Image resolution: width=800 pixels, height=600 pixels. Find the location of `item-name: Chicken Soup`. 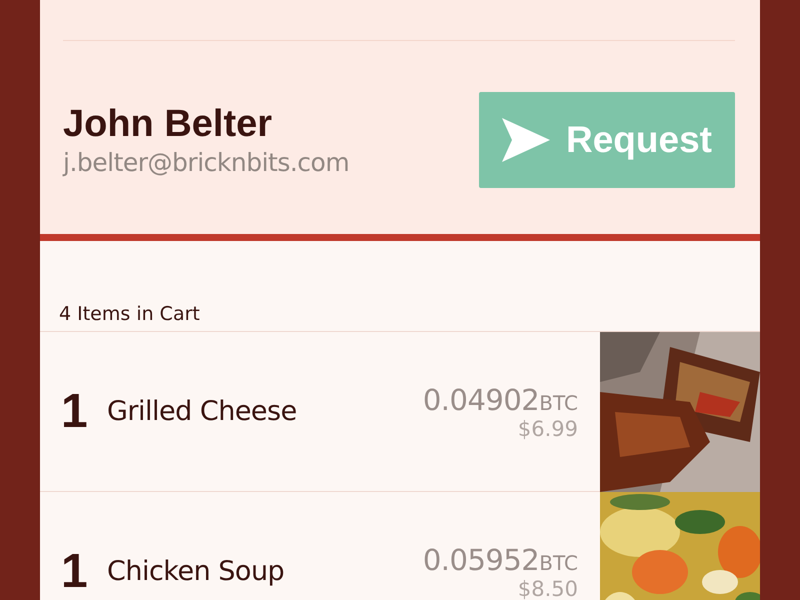

item-name: Chicken Soup is located at coordinates (196, 571).